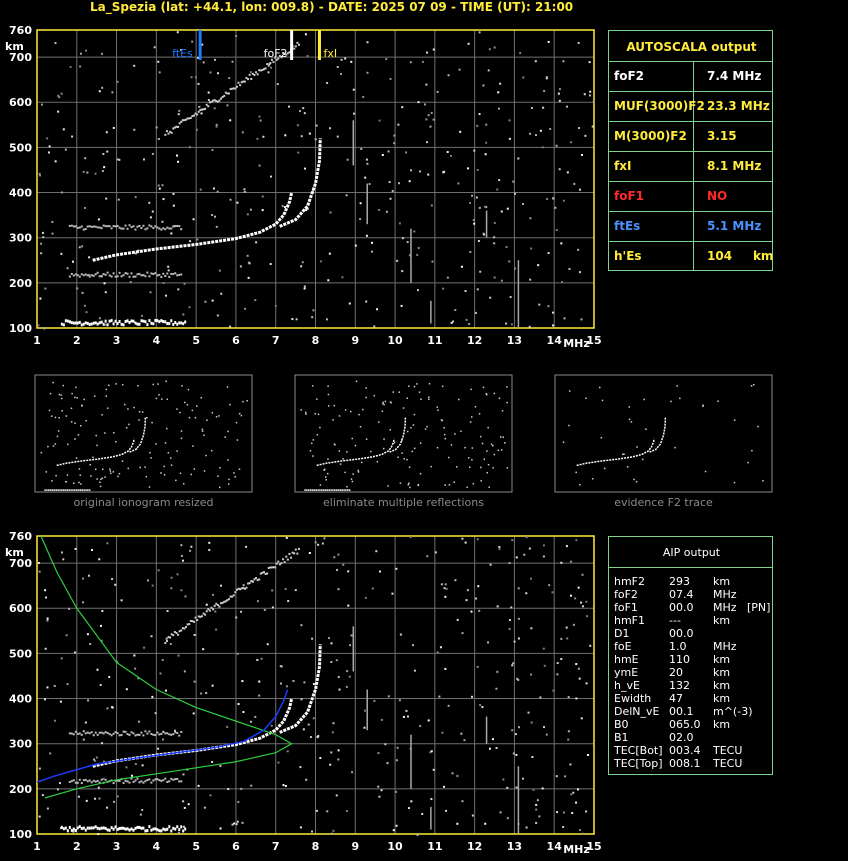  What do you see at coordinates (693, 76) in the screenshot?
I see `autoscala-col-separator` at bounding box center [693, 76].